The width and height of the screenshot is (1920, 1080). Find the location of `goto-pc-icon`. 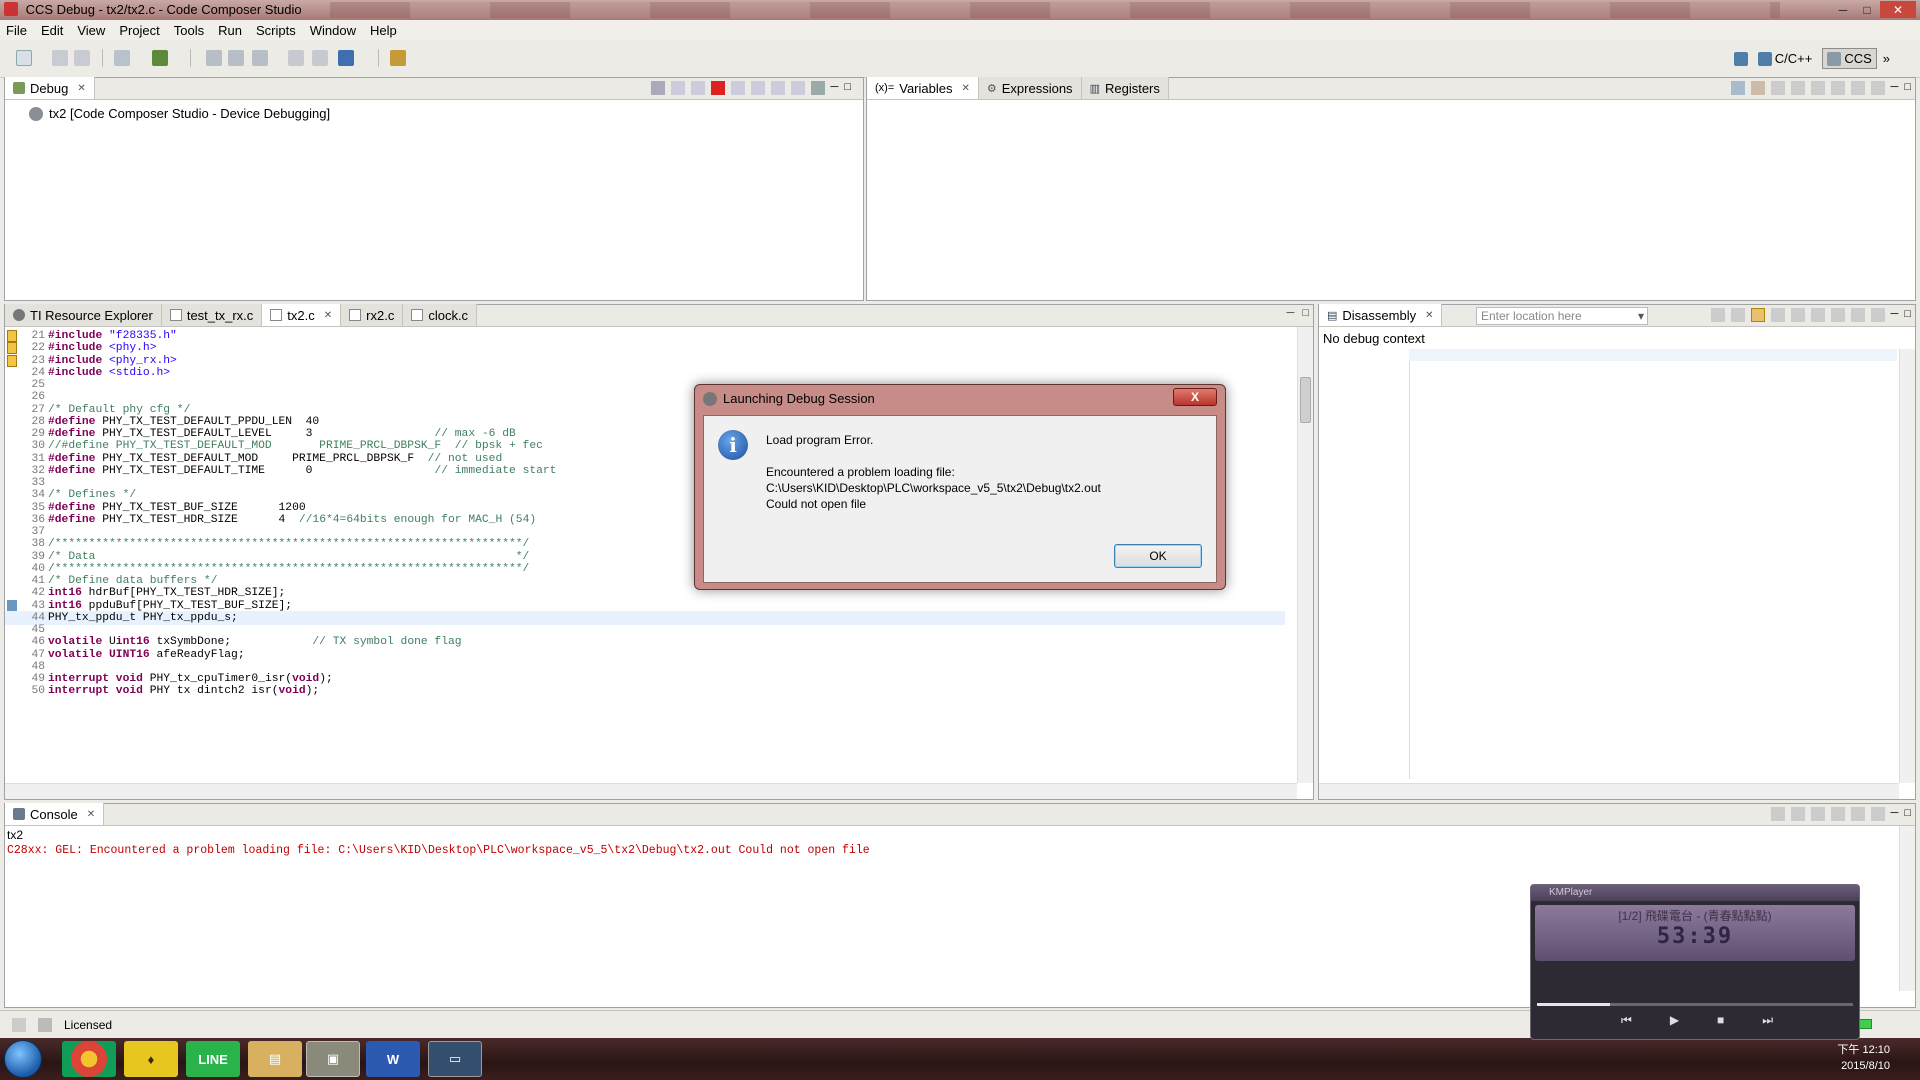

goto-pc-icon is located at coordinates (1717, 315).